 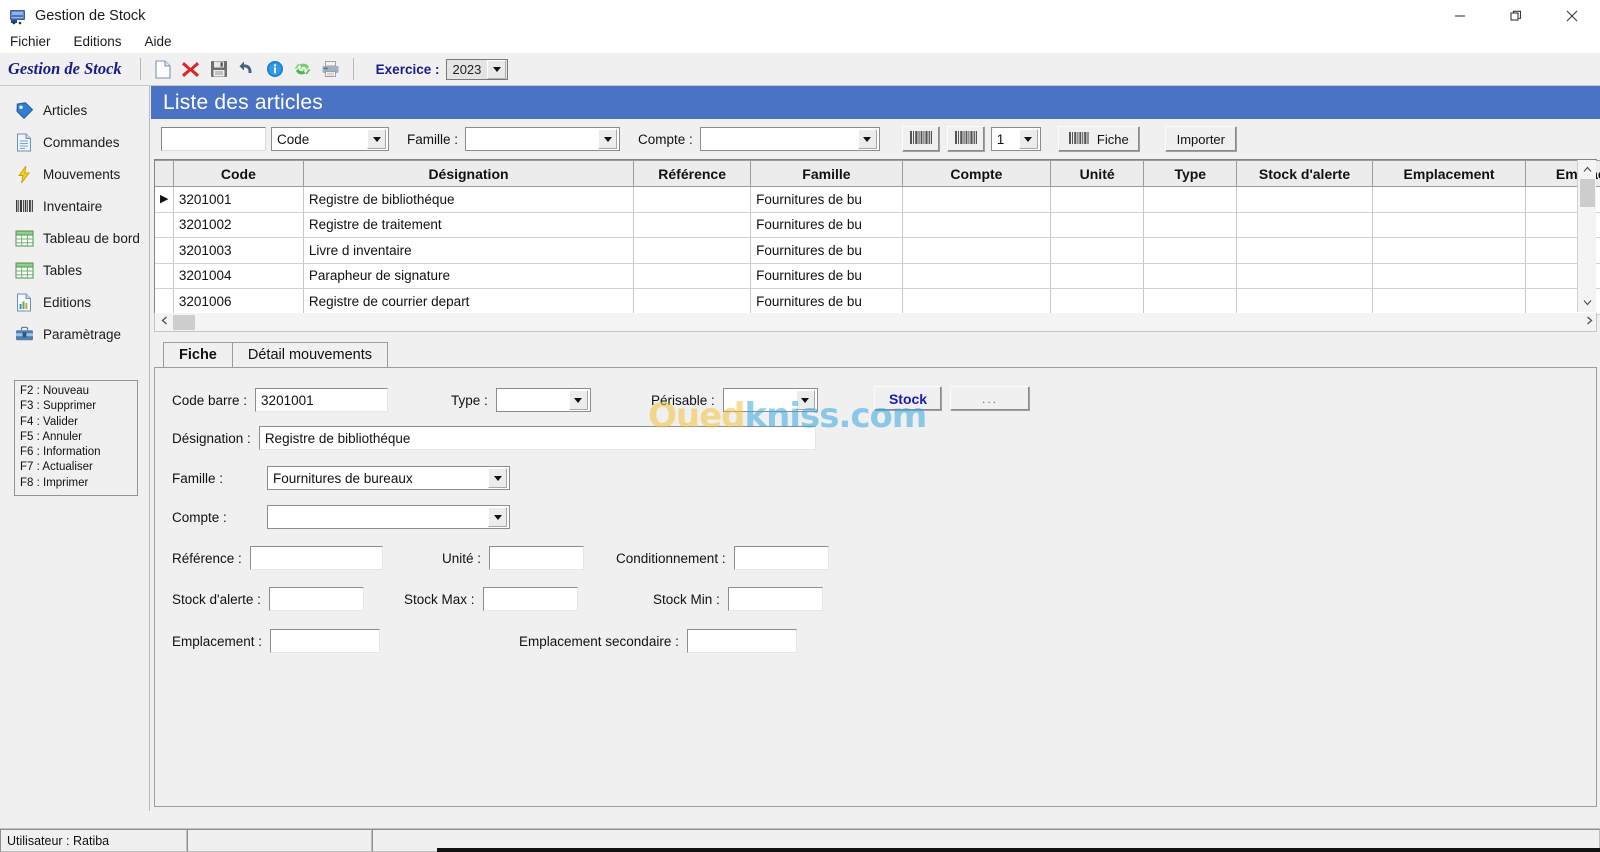 What do you see at coordinates (469, 250) in the screenshot?
I see `table-cell-d-signation: Livre d inventaire` at bounding box center [469, 250].